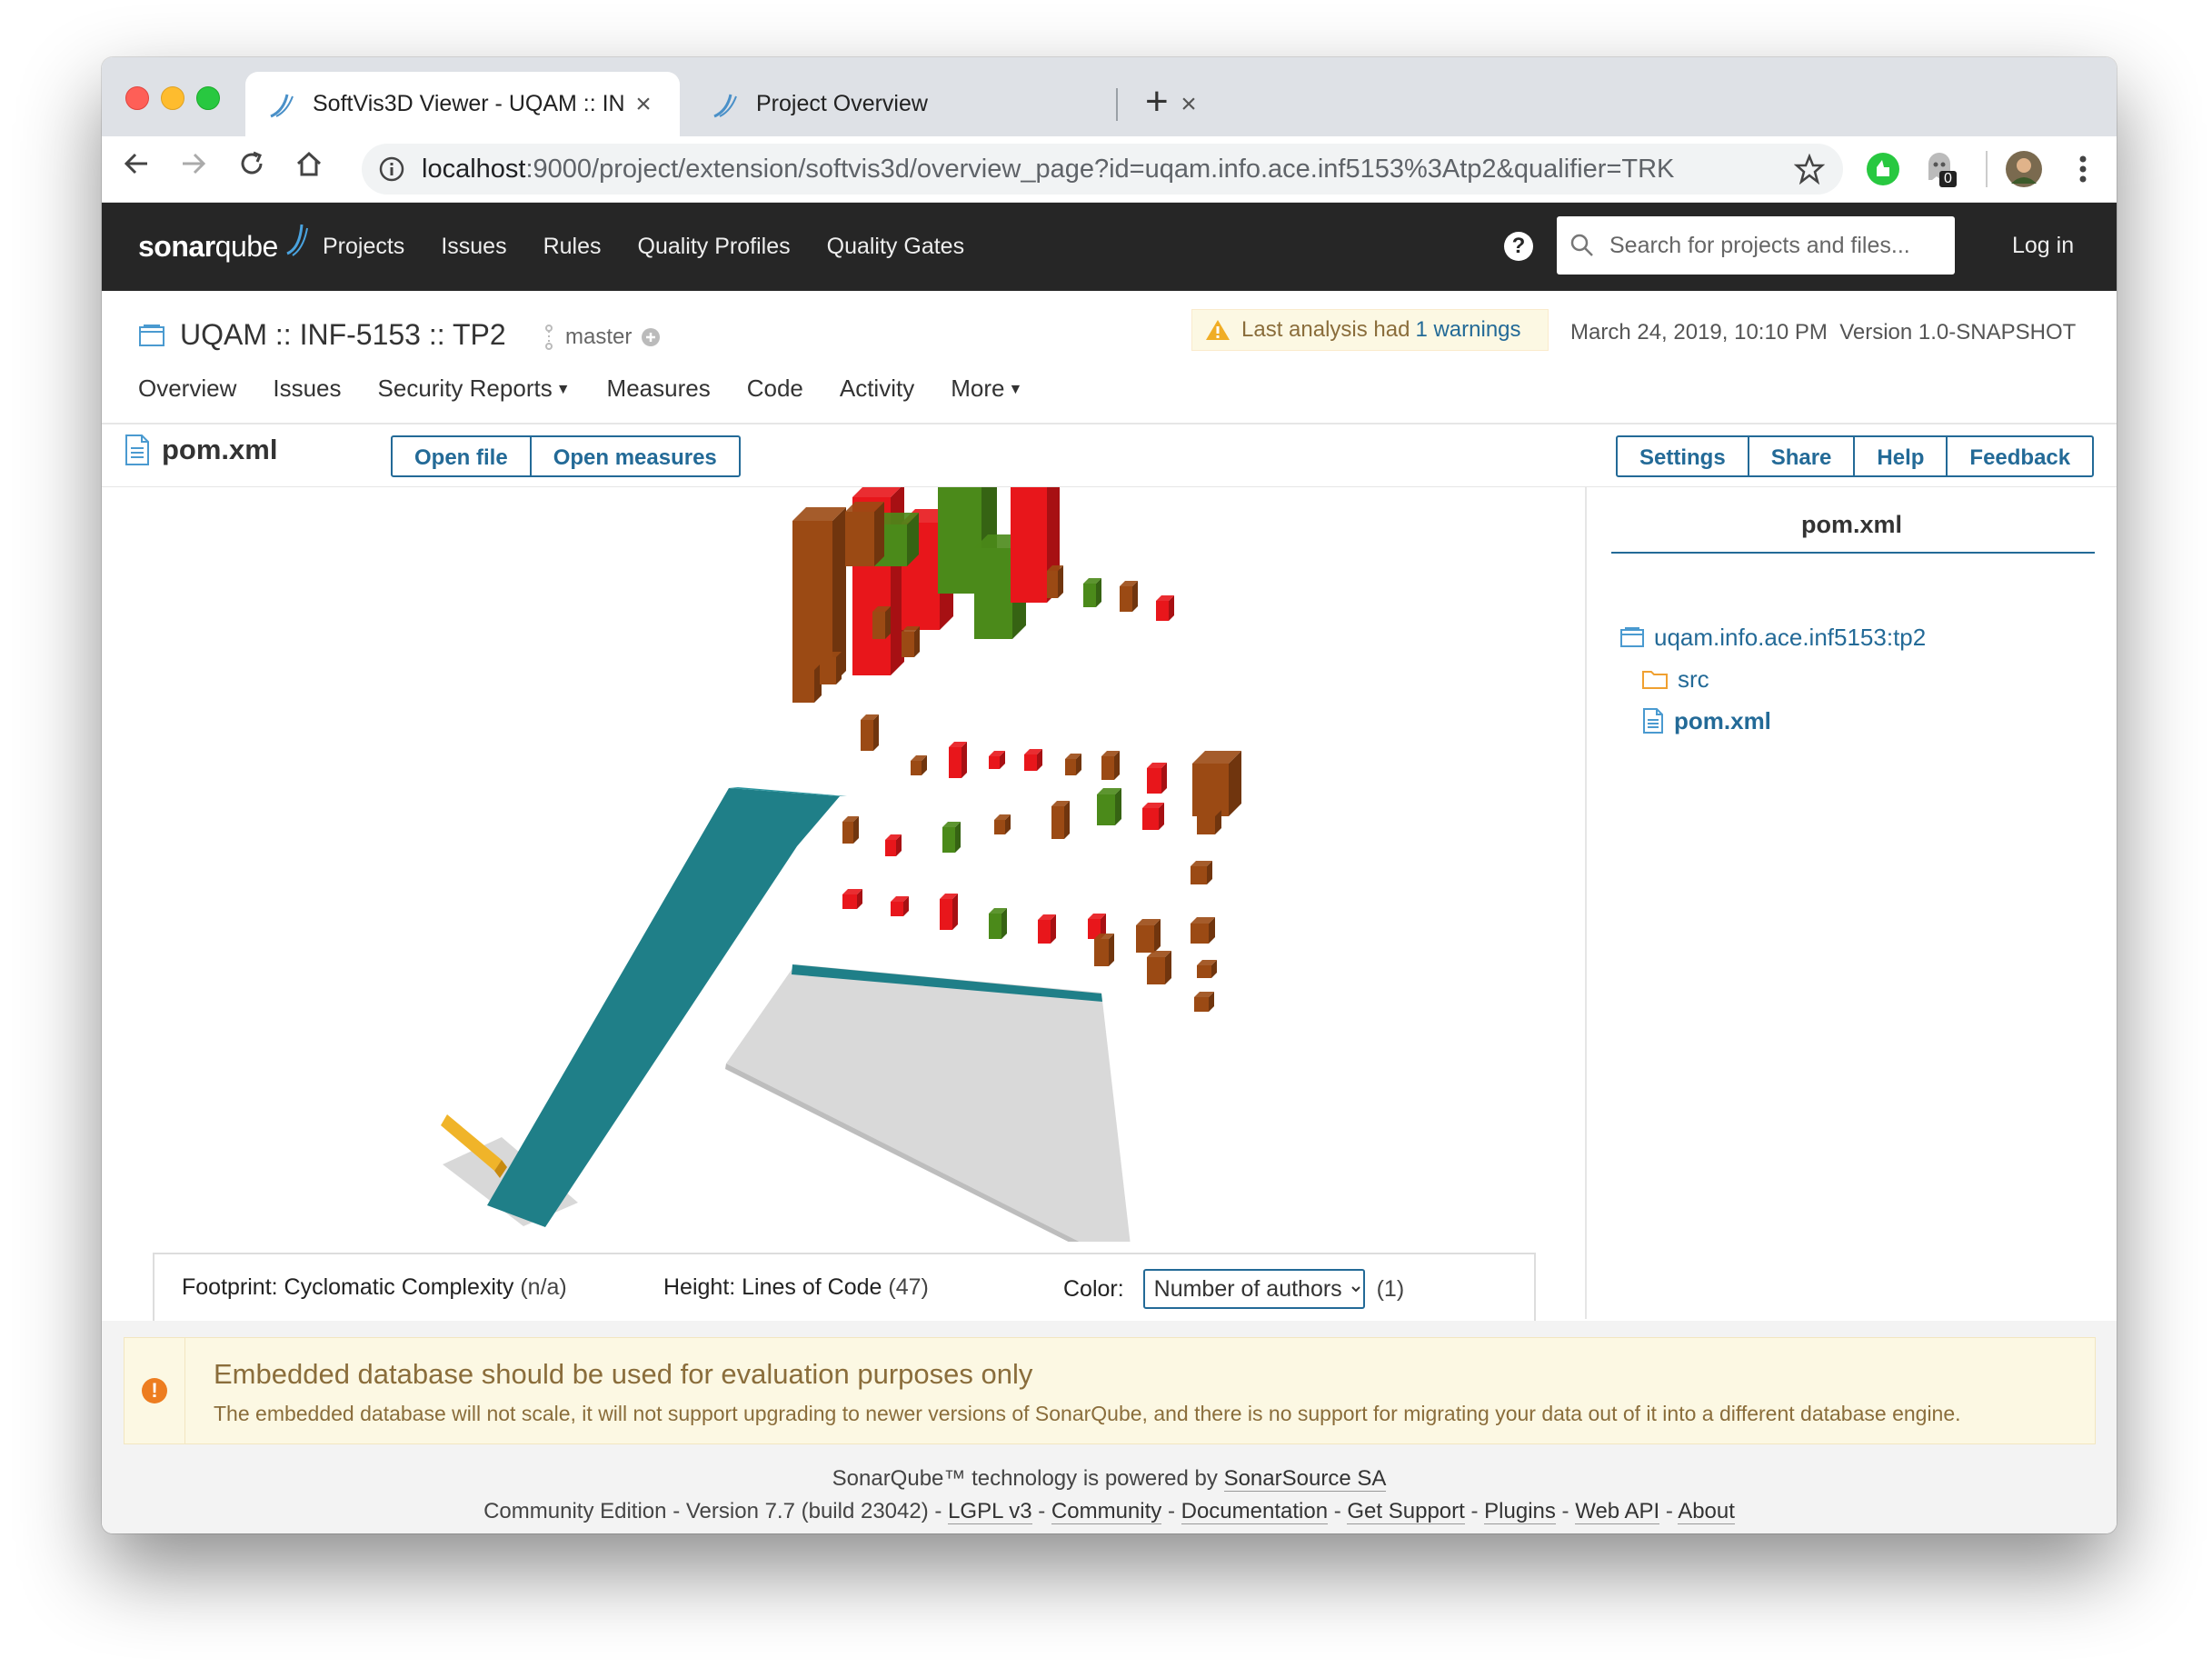 The height and width of the screenshot is (1678, 2212). Describe the element at coordinates (1706, 1511) in the screenshot. I see `about-link: About` at that location.